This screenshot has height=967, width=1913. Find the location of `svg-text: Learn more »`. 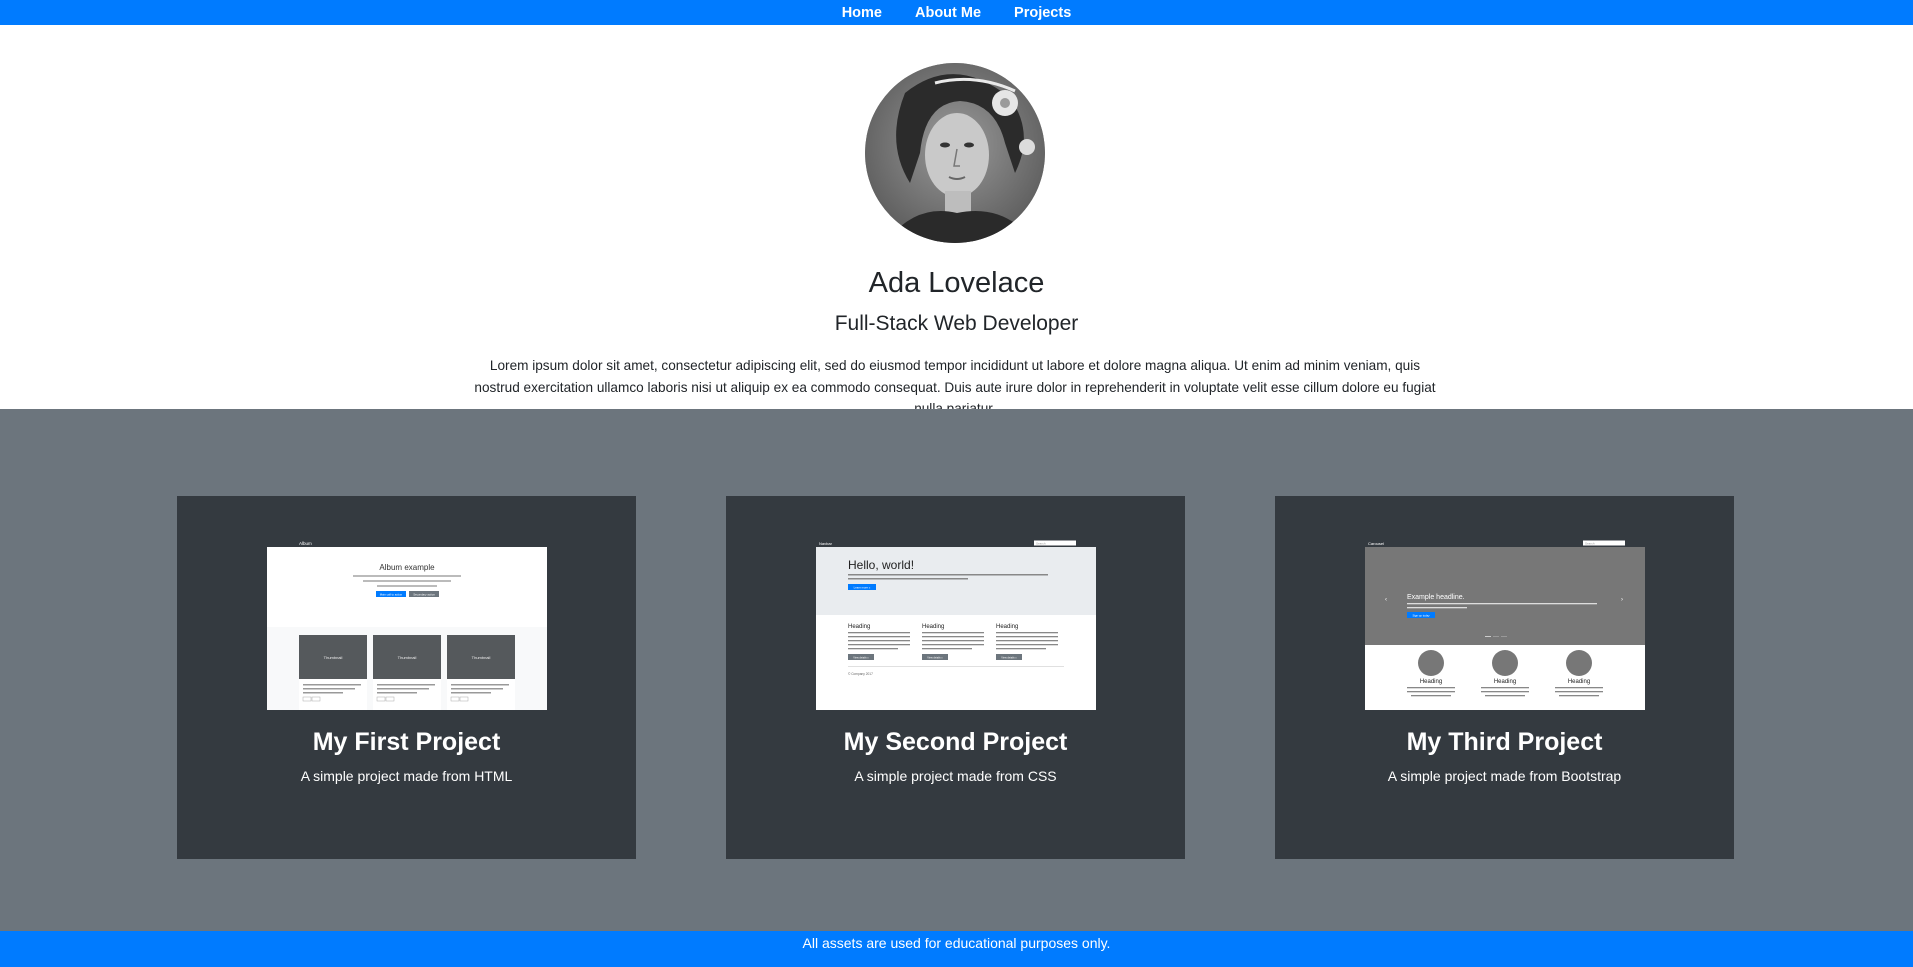

svg-text: Learn more » is located at coordinates (862, 588).